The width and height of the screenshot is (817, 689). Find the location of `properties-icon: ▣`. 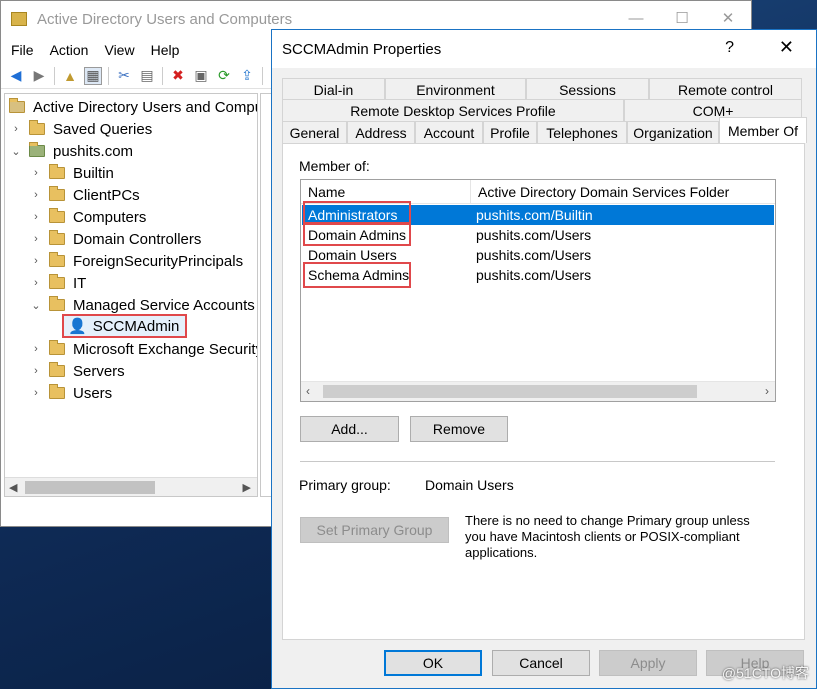

properties-icon: ▣ is located at coordinates (201, 76).